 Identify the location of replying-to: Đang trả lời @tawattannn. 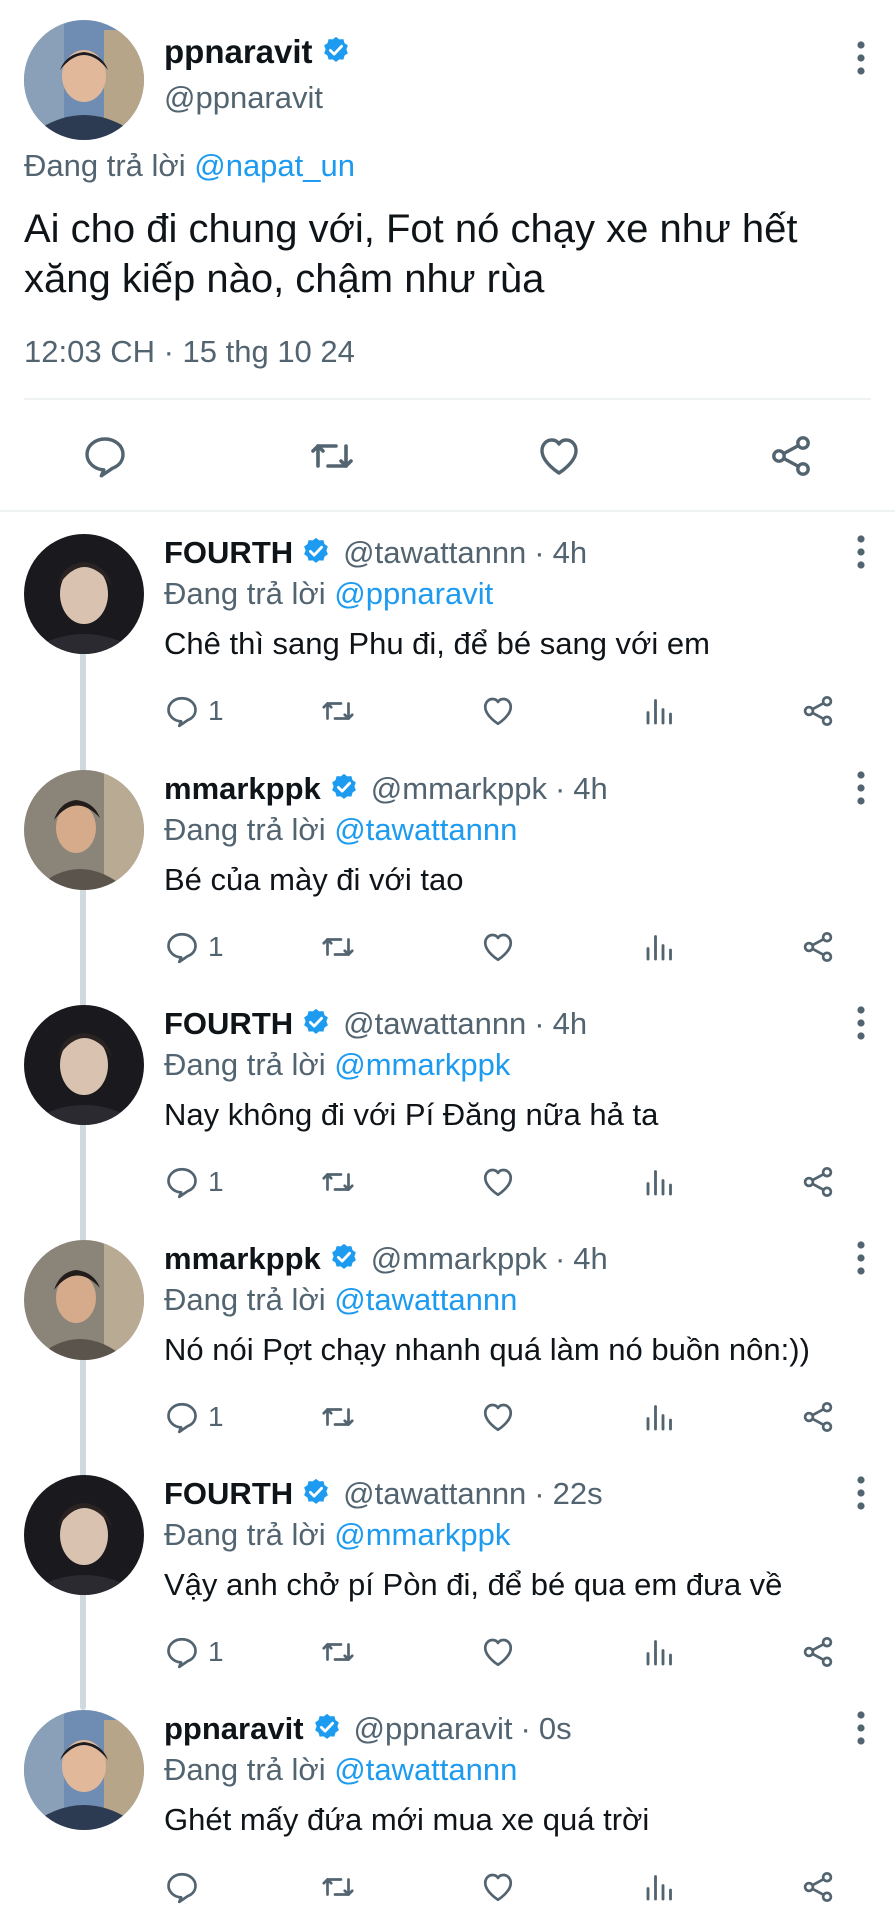
(340, 830).